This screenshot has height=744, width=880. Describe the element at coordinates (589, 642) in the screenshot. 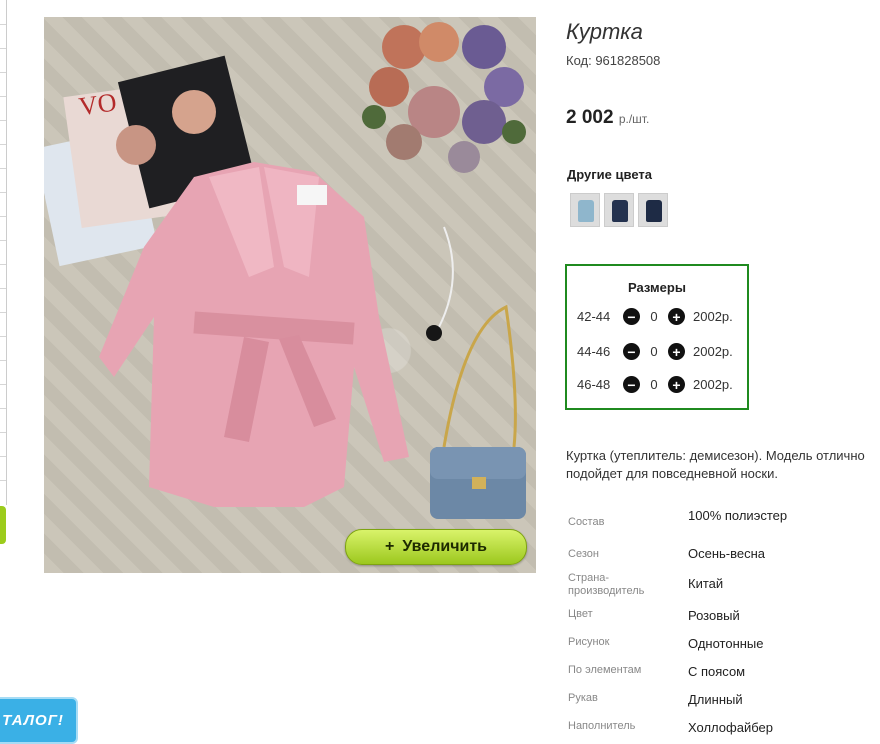

I see `property-key: Рисунок` at that location.